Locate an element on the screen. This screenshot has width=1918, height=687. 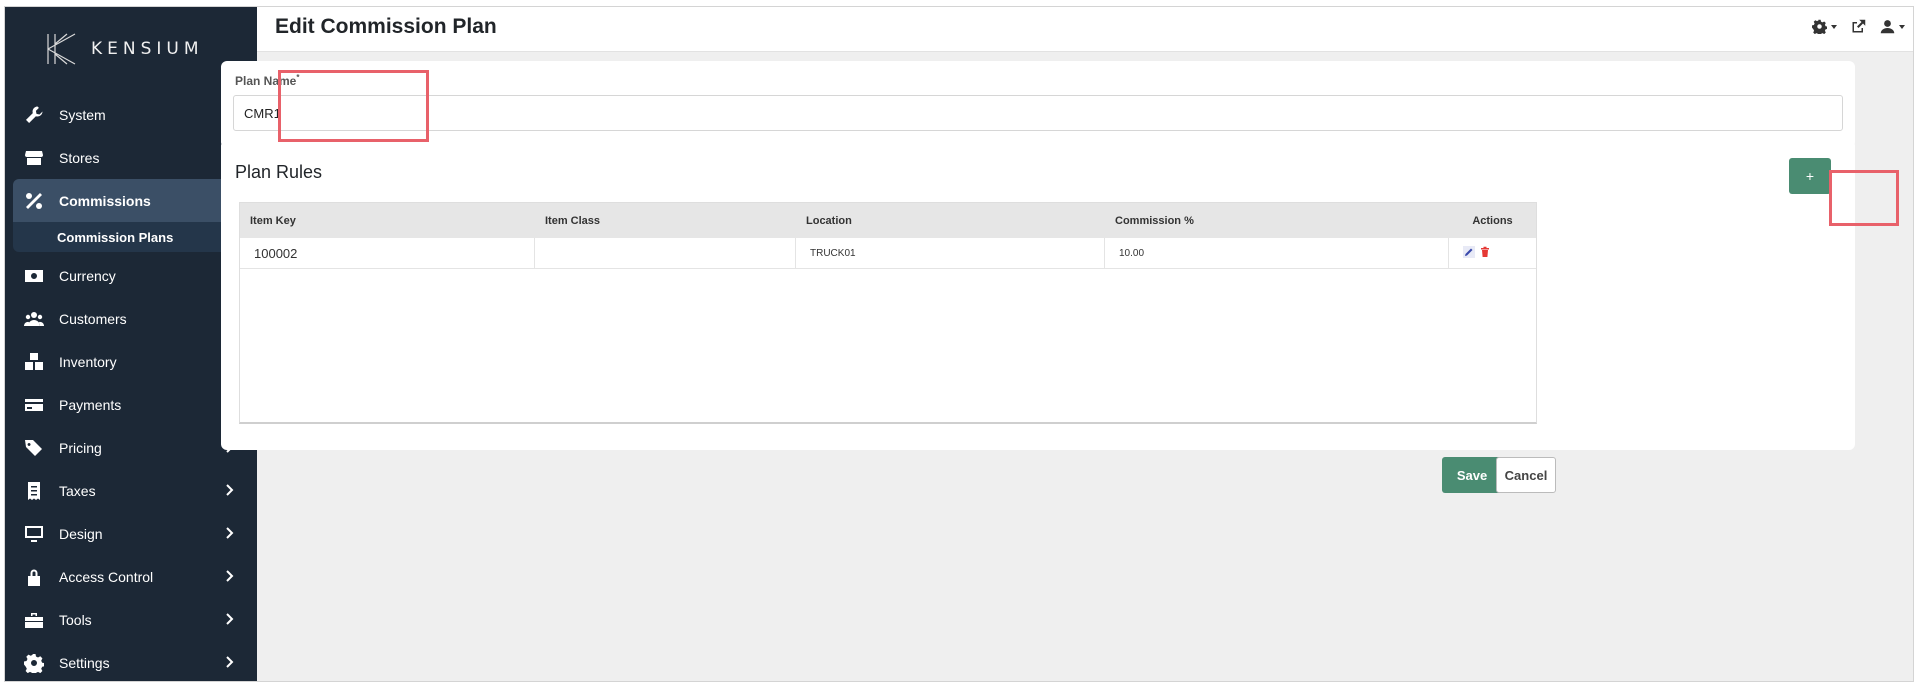
table-row: 100002 TRUCK01 10.00 is located at coordinates (888, 253).